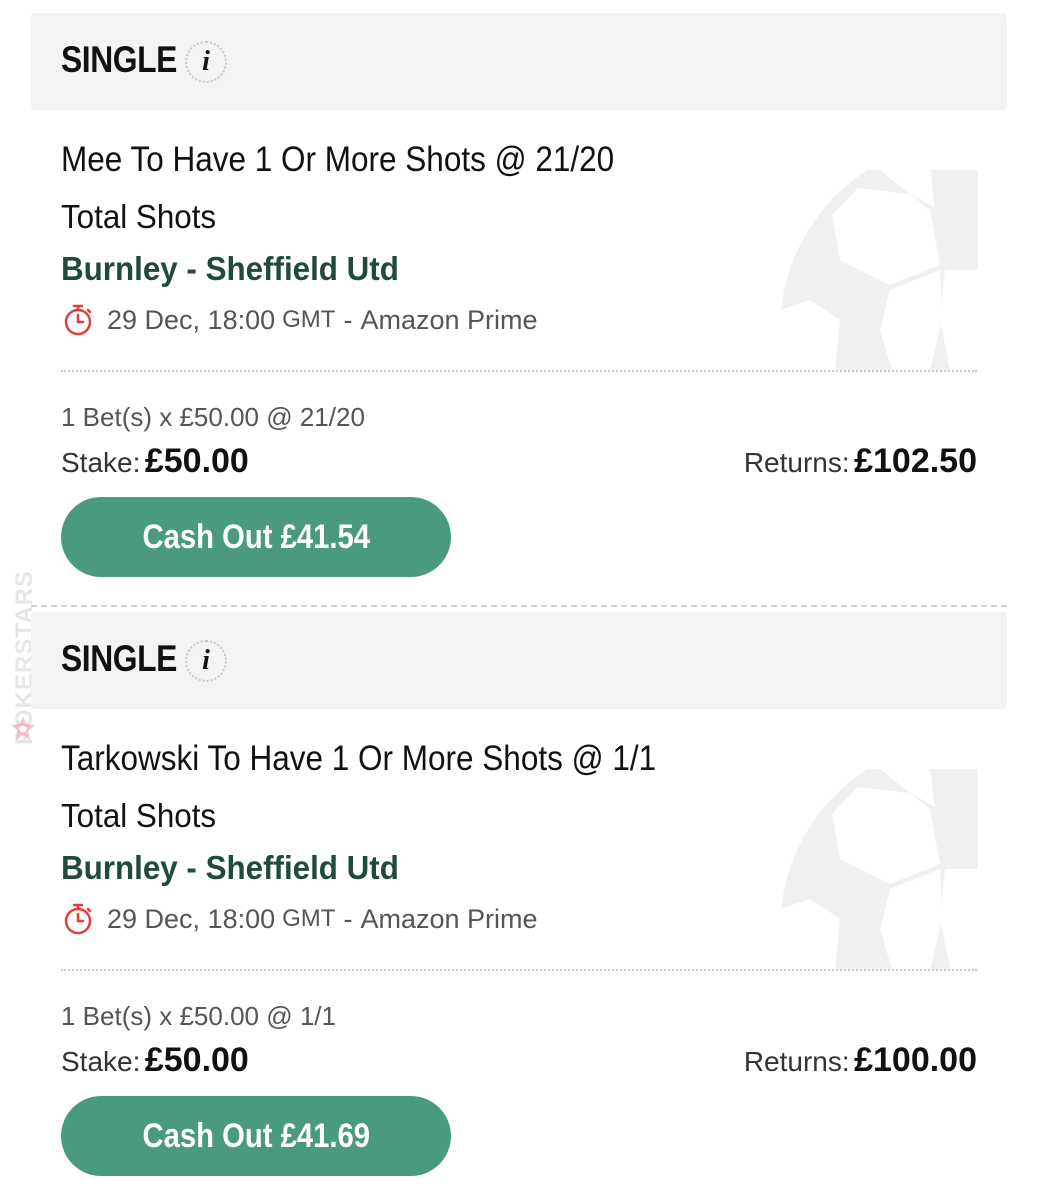 The image size is (1038, 1200). What do you see at coordinates (915, 461) in the screenshot?
I see `returns-value: £102.50` at bounding box center [915, 461].